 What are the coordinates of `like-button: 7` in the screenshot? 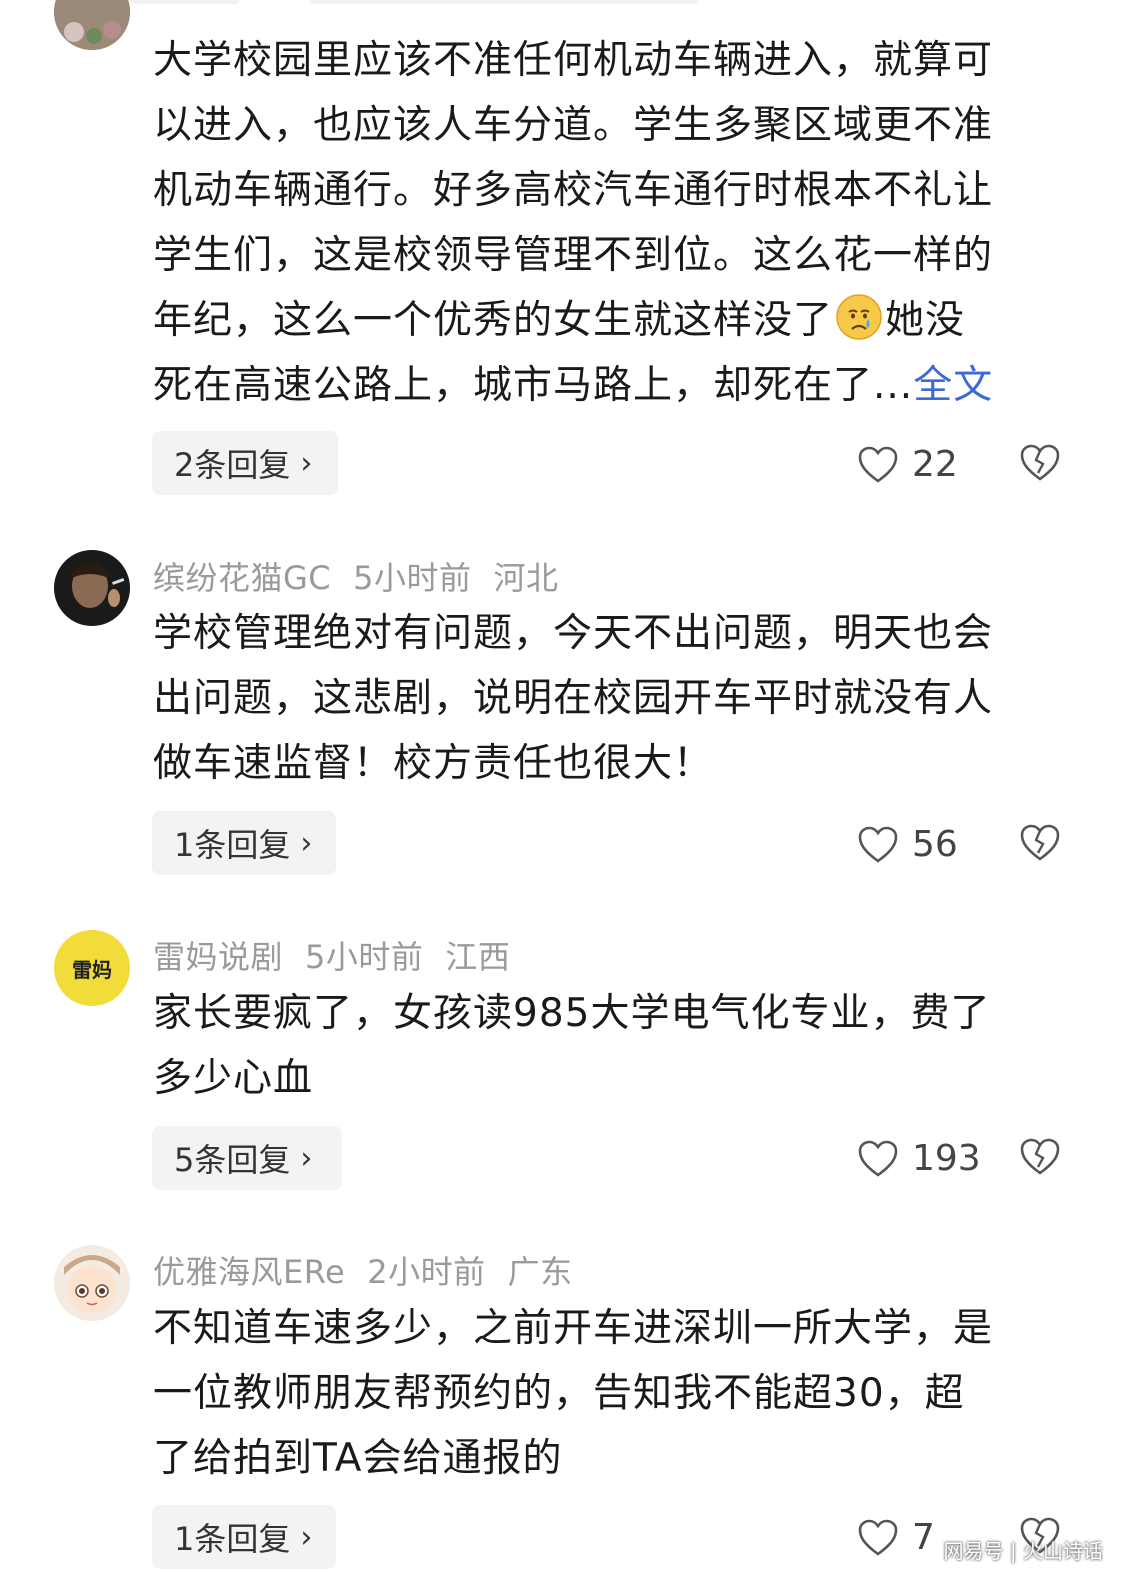 It's located at (896, 1537).